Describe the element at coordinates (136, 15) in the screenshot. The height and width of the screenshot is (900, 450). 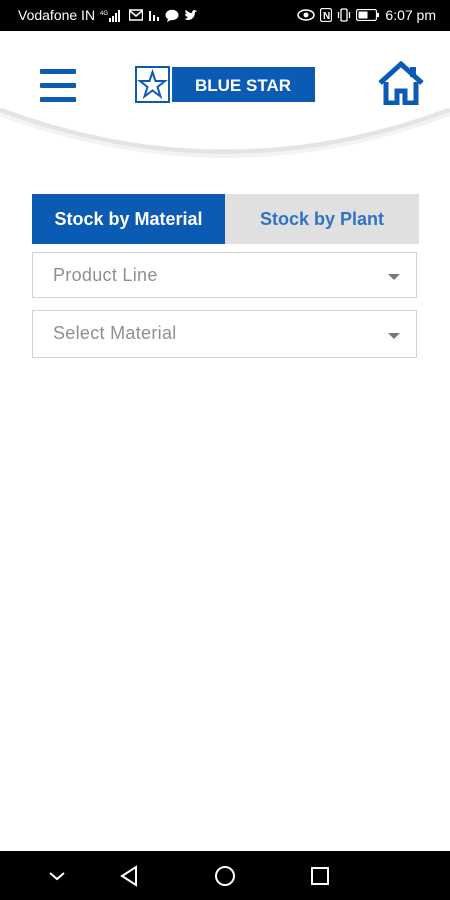
I see `gmail-icon` at that location.